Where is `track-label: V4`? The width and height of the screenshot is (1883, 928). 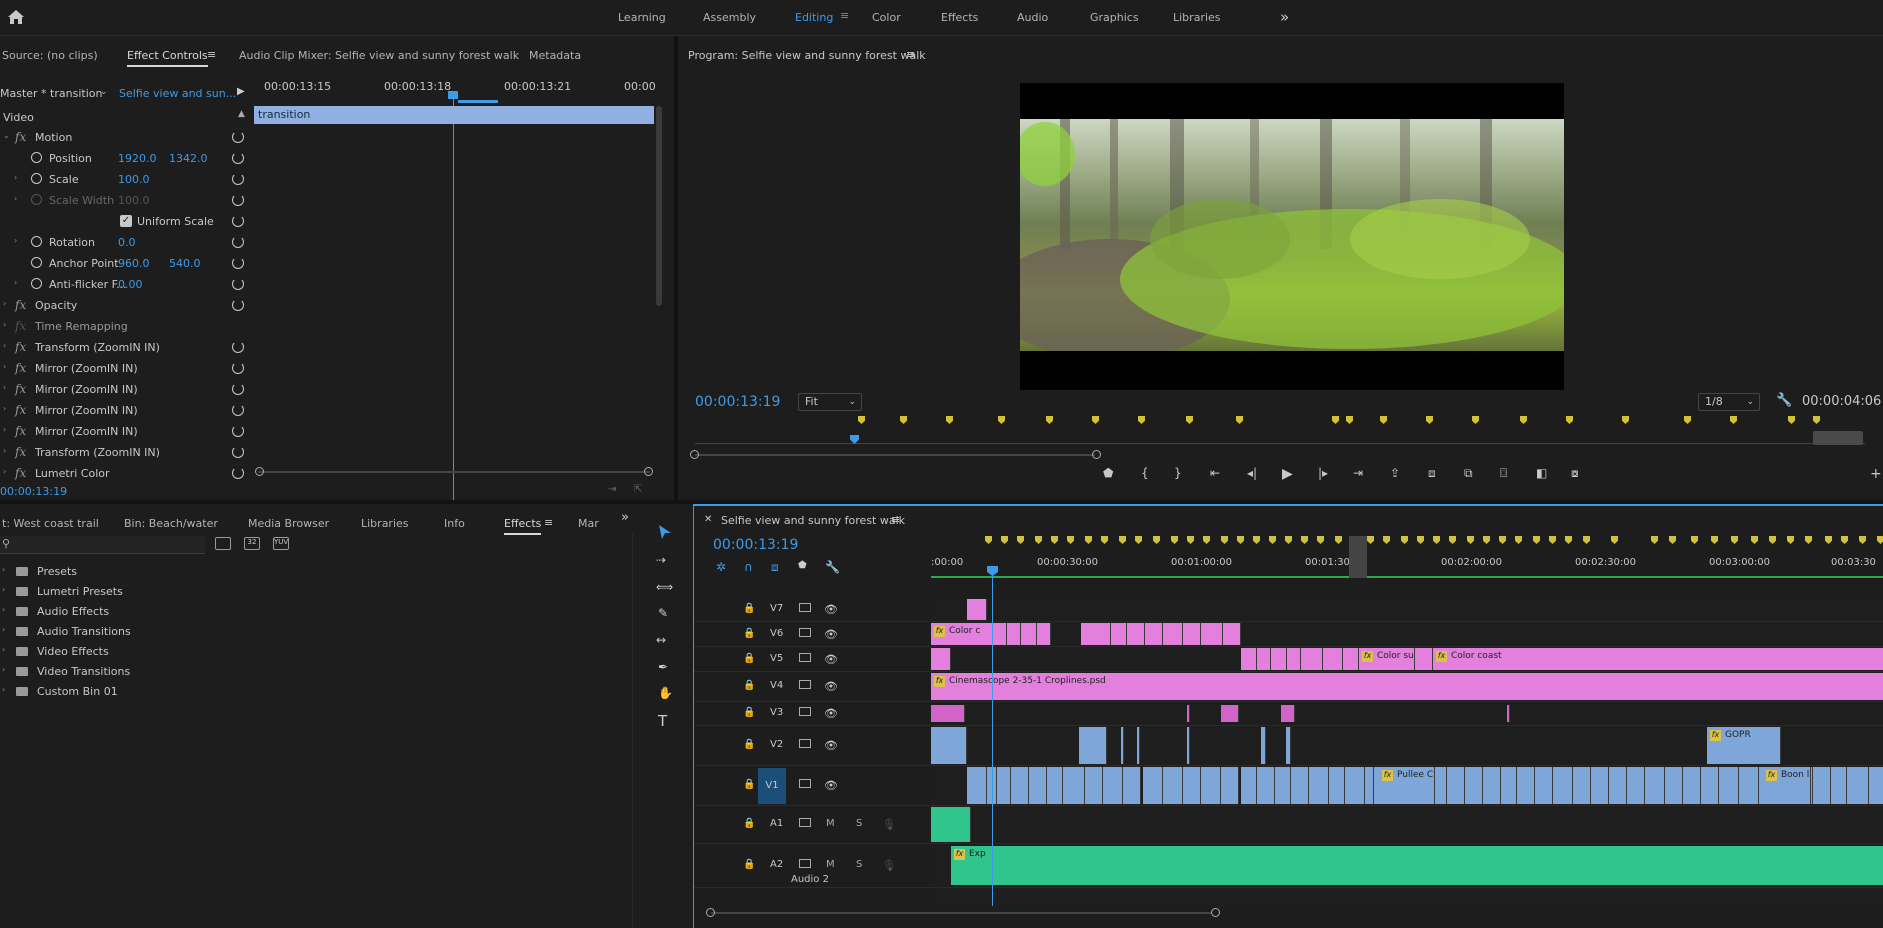
track-label: V4 is located at coordinates (776, 685).